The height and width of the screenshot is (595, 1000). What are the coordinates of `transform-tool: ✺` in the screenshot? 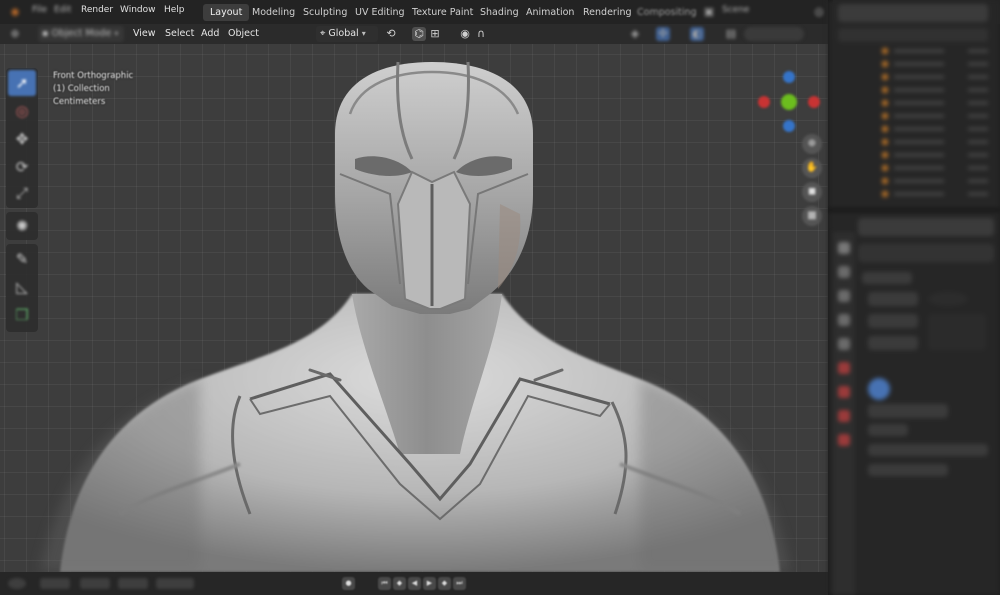 It's located at (22, 226).